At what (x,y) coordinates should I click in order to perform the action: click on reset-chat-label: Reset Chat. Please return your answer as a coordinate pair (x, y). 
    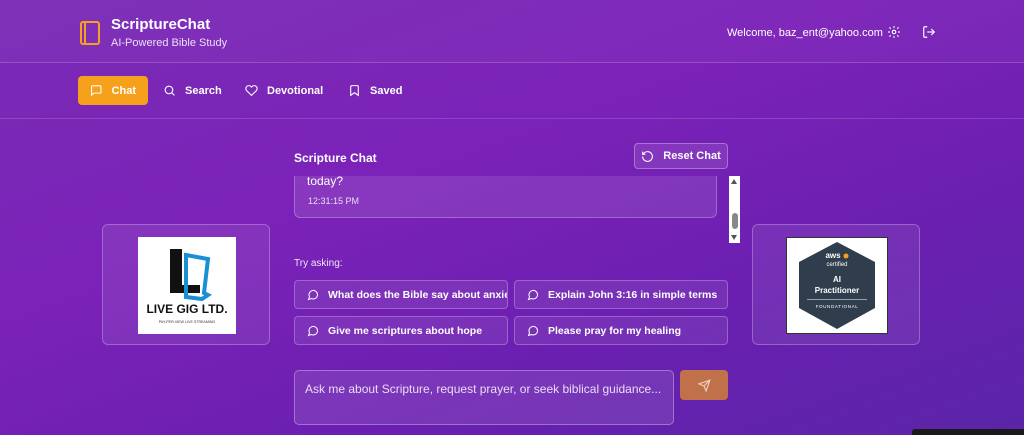
    Looking at the image, I should click on (692, 156).